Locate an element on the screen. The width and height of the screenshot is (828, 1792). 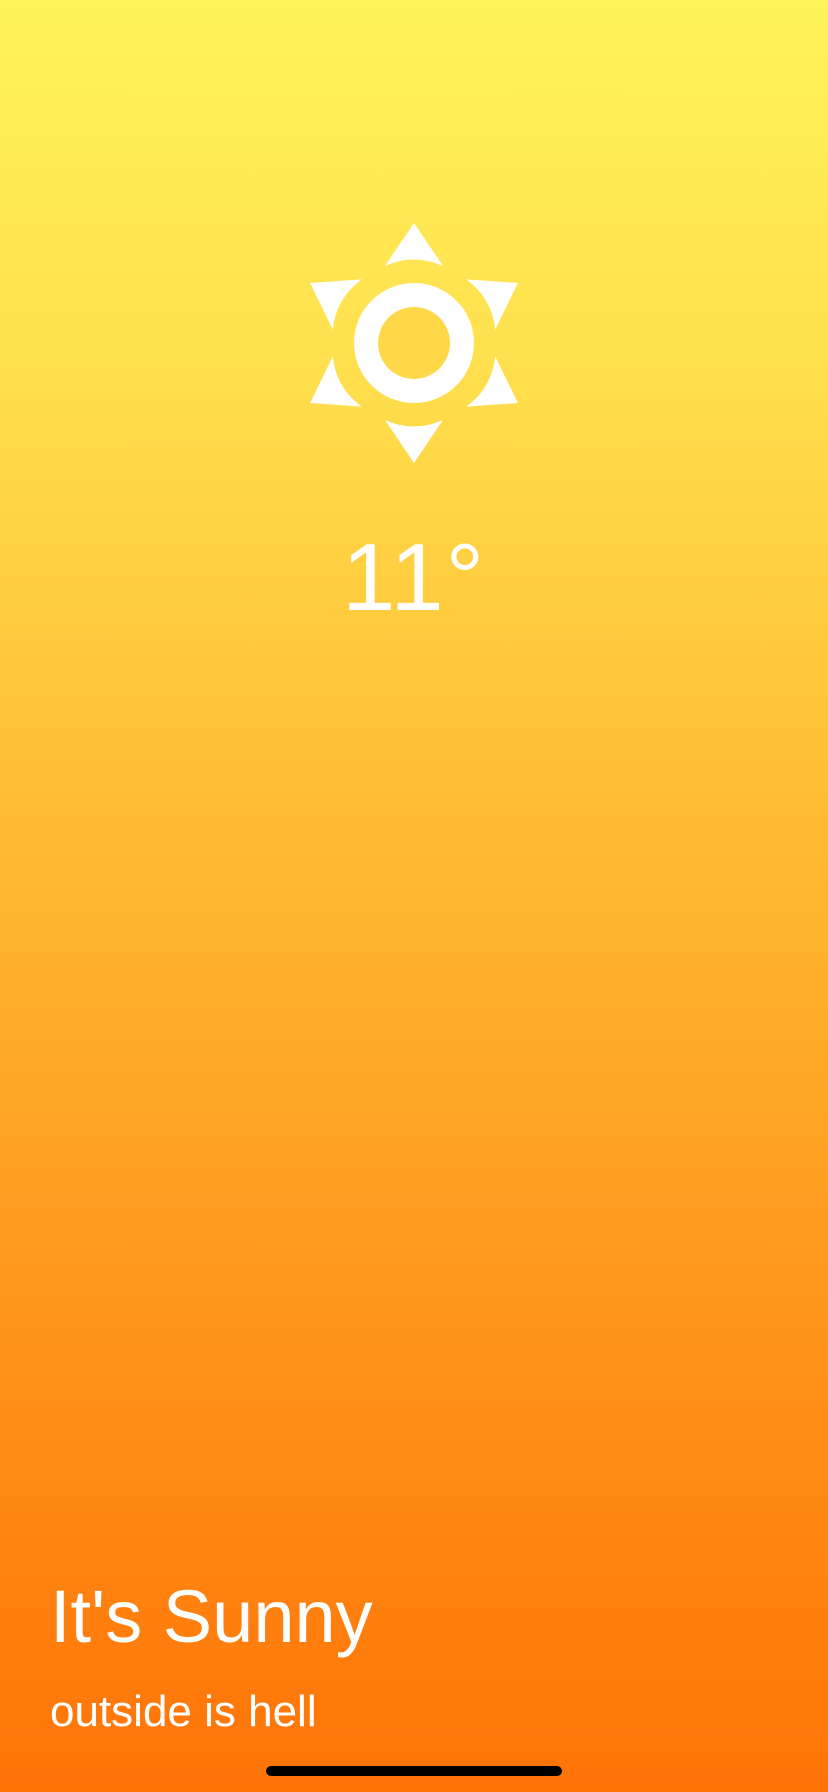
sun-icon is located at coordinates (414, 343).